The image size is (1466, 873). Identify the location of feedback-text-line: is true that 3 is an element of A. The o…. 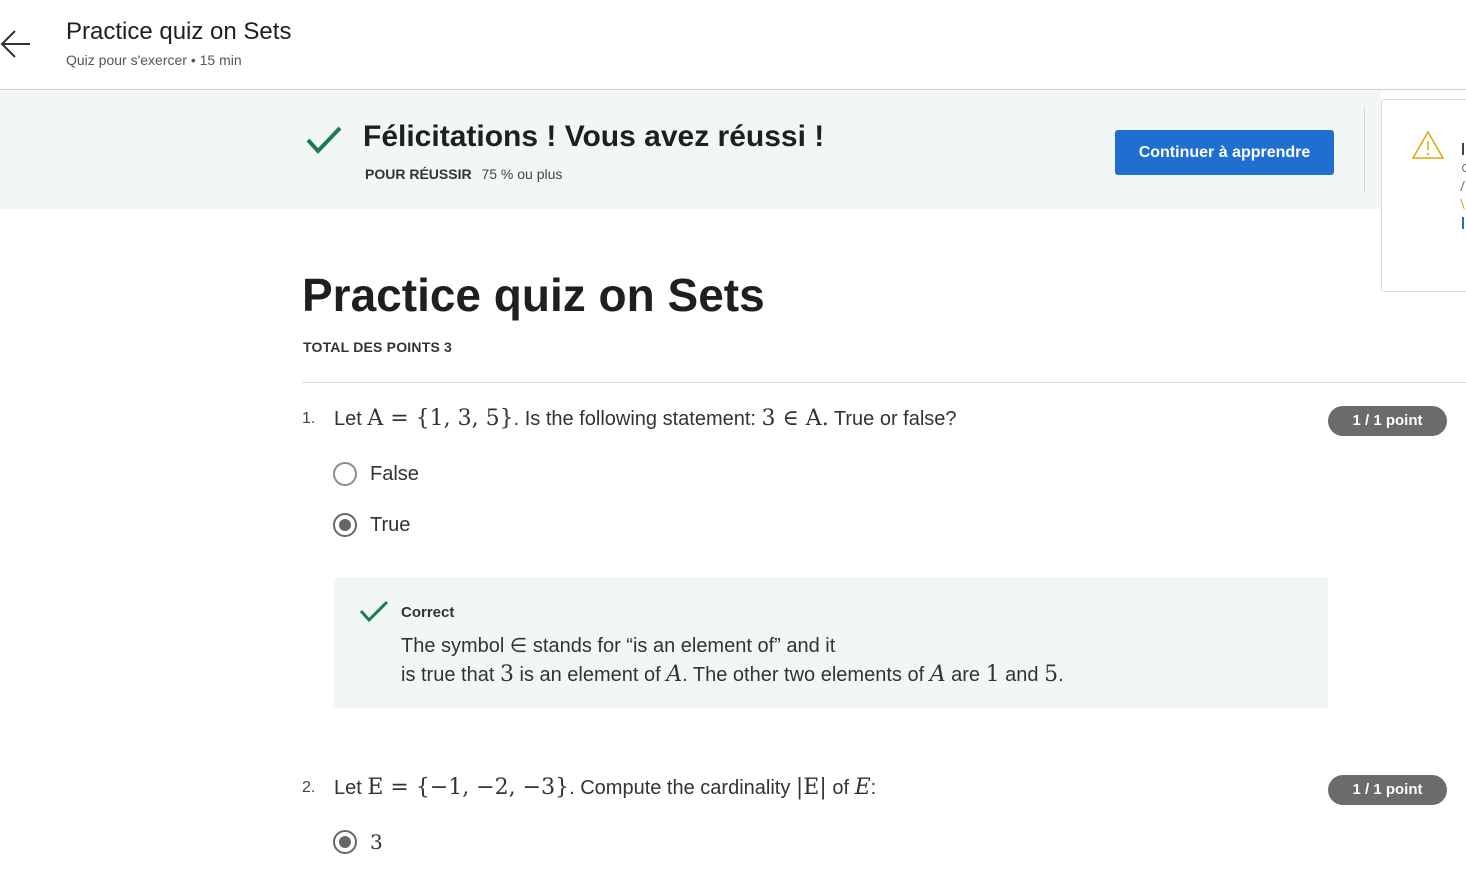
(732, 674).